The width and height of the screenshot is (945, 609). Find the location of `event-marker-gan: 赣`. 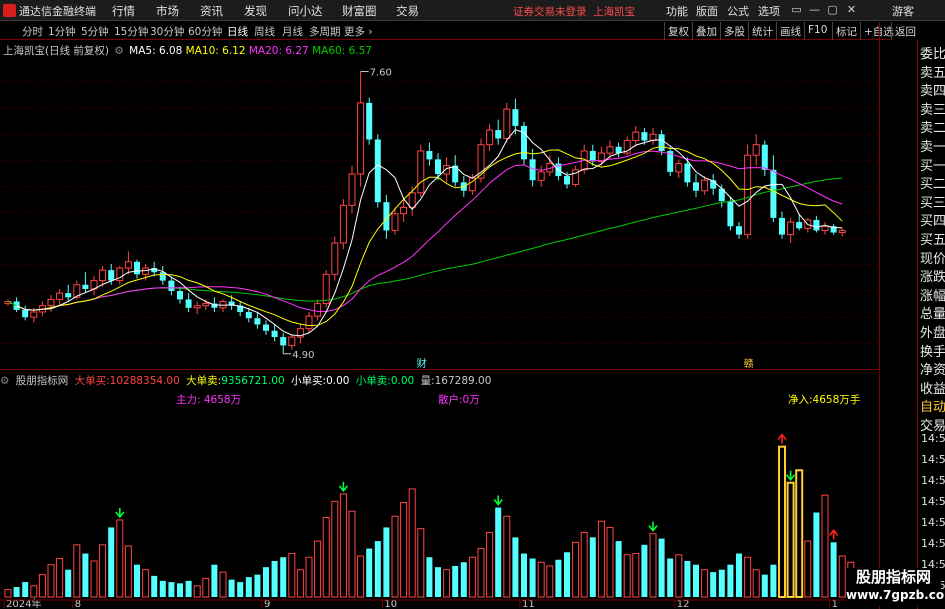

event-marker-gan: 赣 is located at coordinates (749, 363).